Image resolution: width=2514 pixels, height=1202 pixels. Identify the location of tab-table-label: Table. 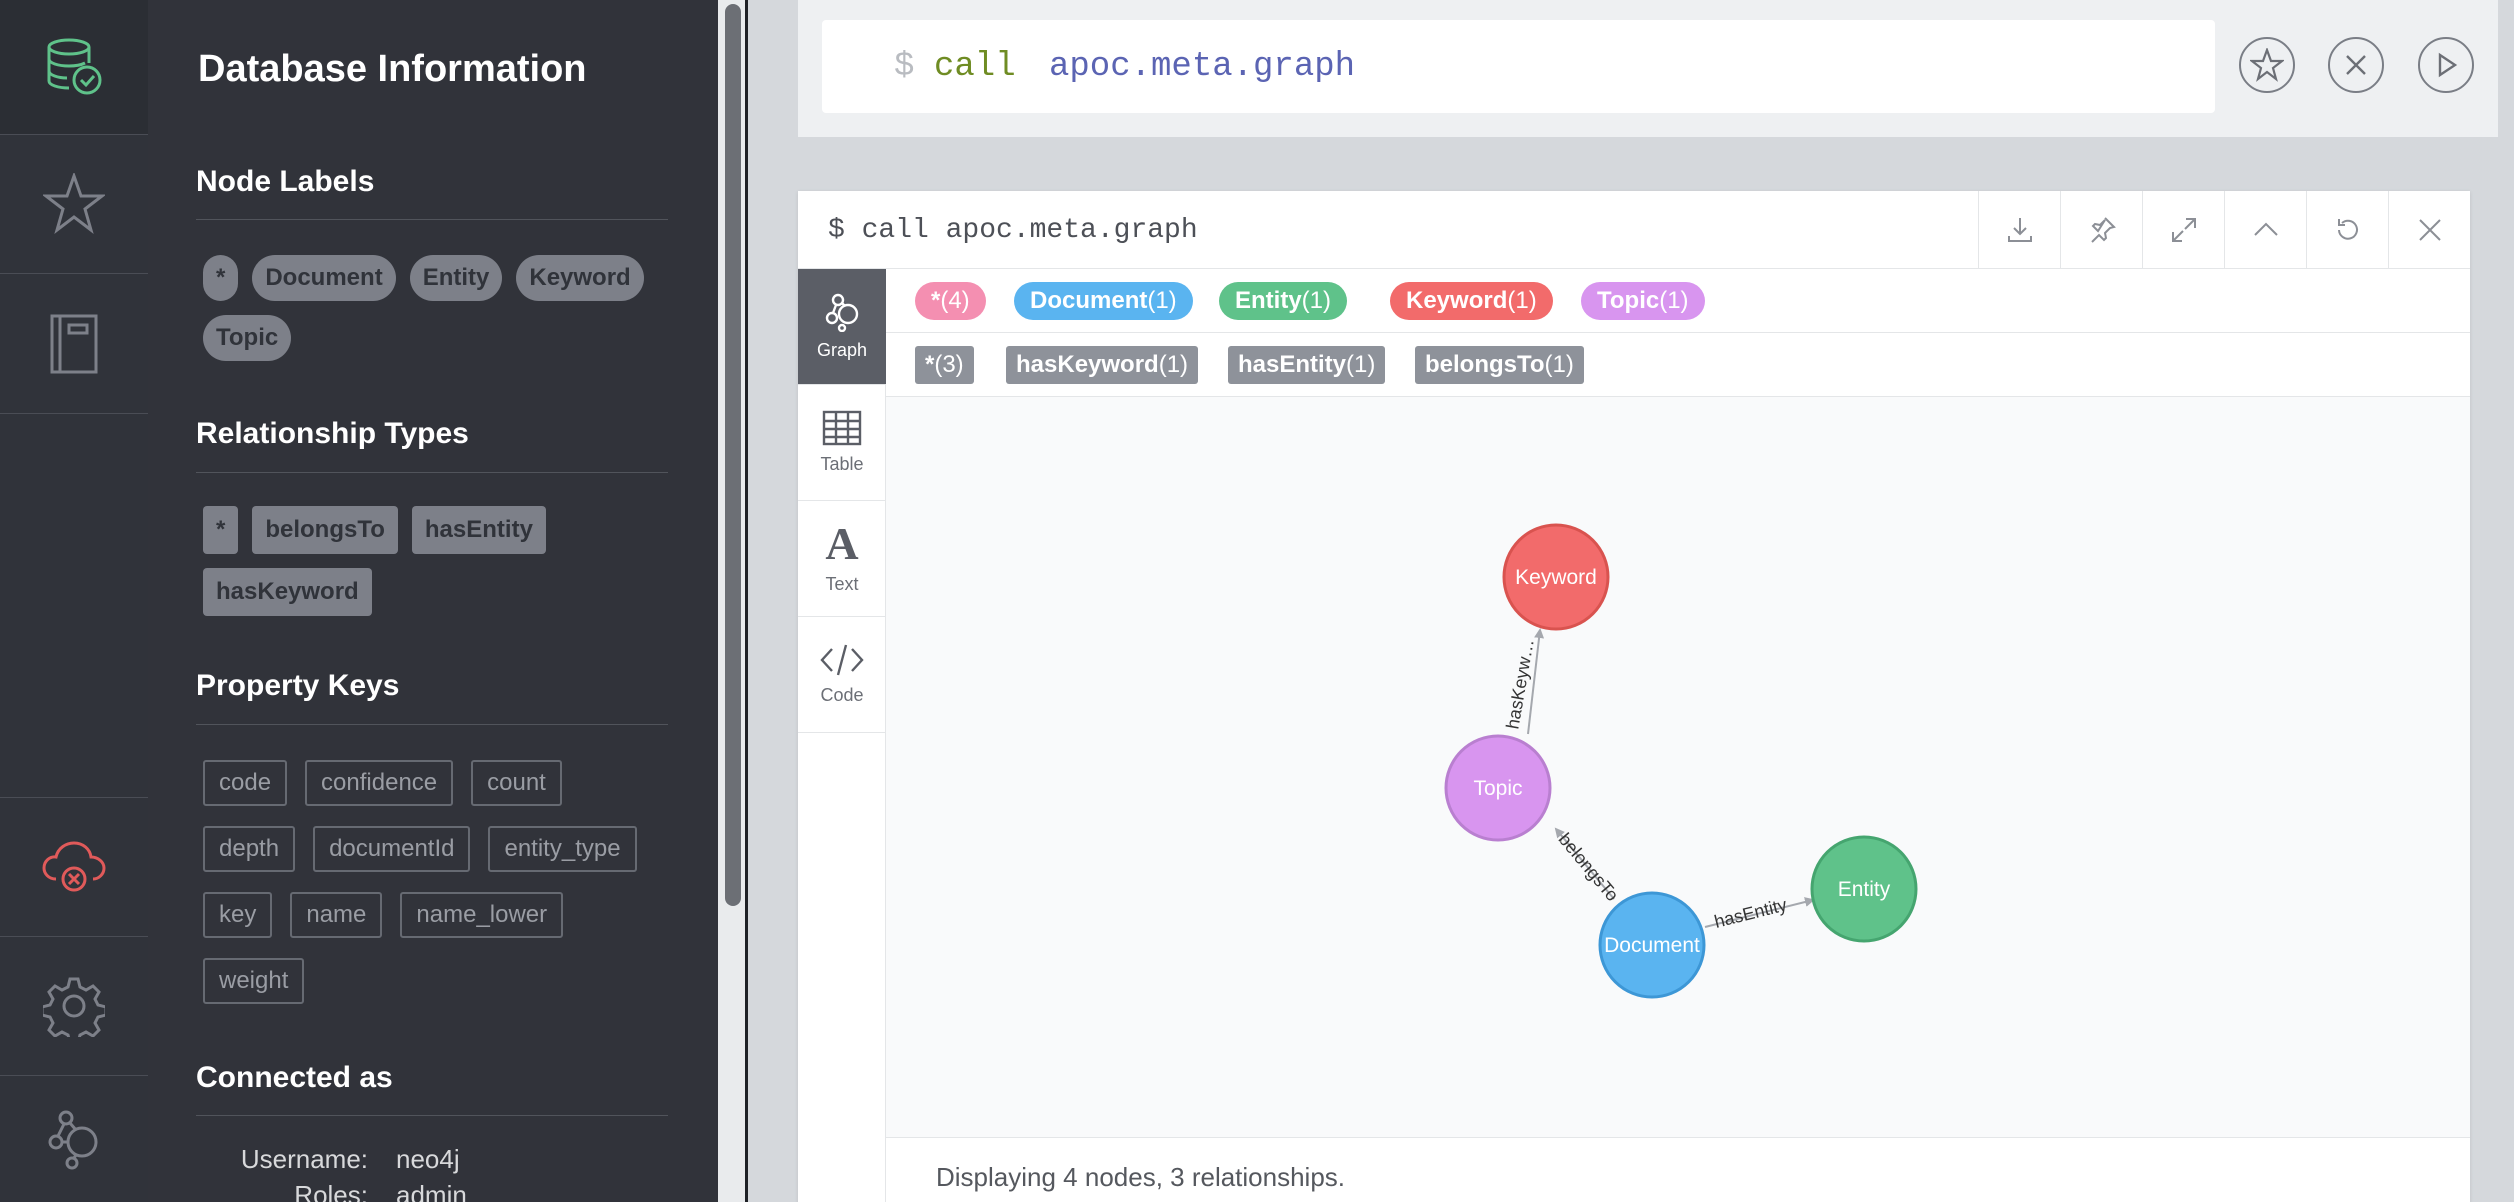
(842, 464).